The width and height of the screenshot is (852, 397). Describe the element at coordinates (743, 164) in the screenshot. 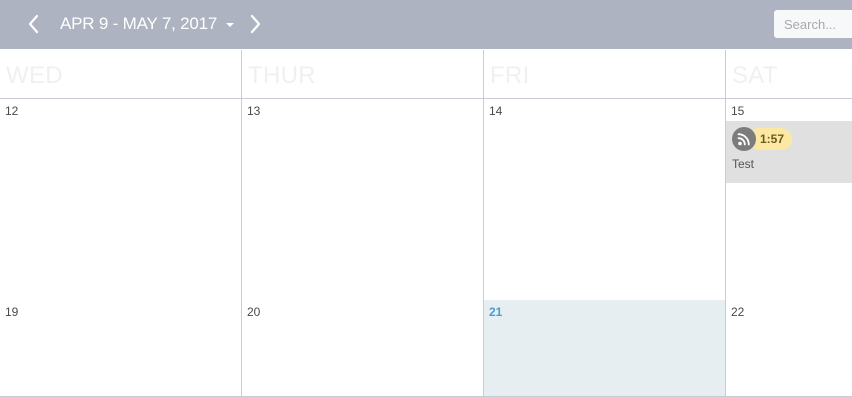

I see `event-title: Test` at that location.